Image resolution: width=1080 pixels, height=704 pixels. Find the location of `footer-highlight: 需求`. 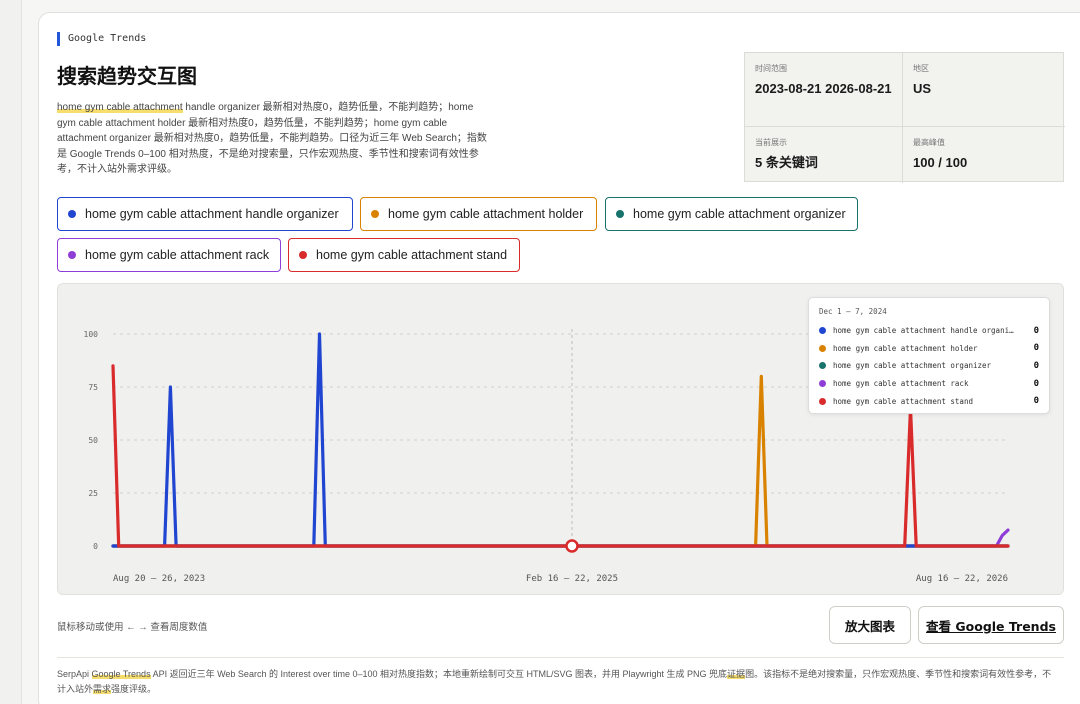

footer-highlight: 需求 is located at coordinates (102, 689).